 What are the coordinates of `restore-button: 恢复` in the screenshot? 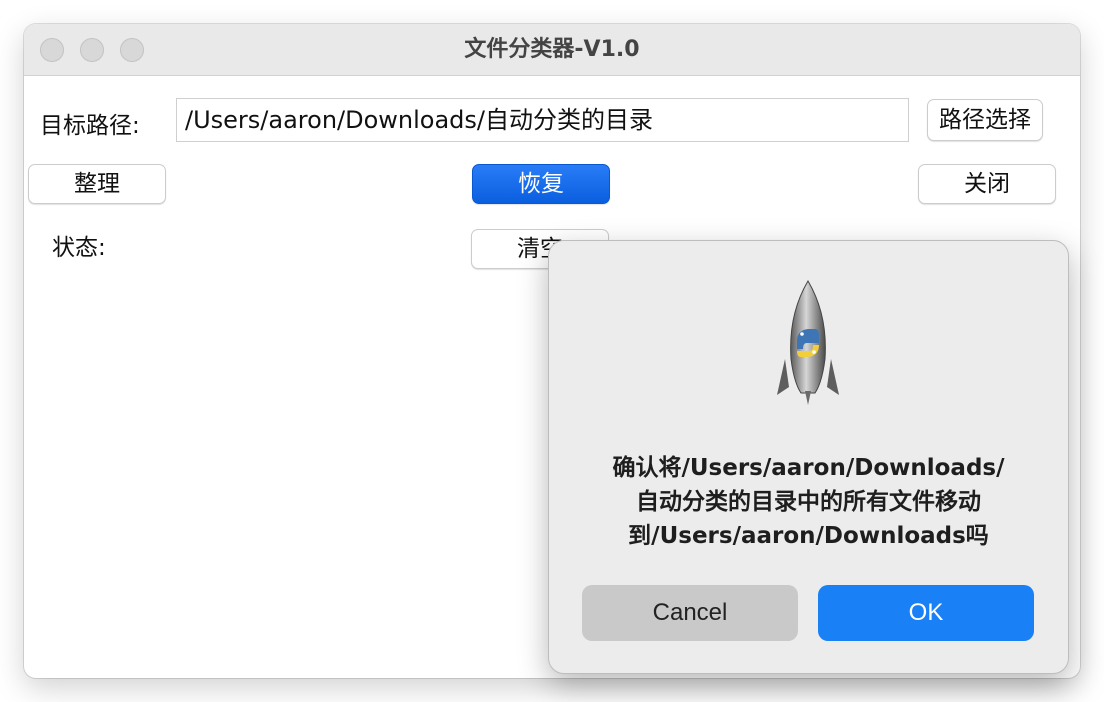 It's located at (541, 184).